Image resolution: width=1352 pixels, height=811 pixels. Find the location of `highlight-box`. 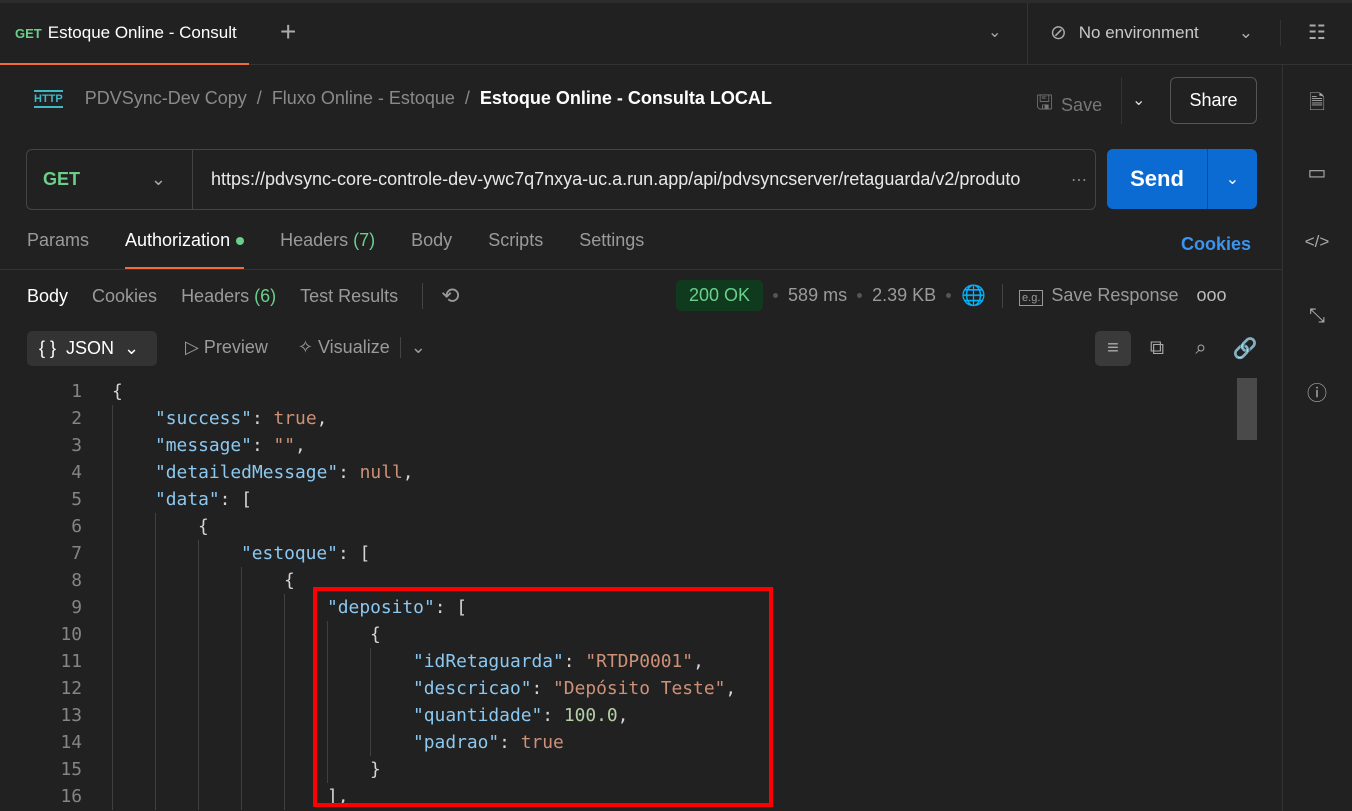

highlight-box is located at coordinates (543, 697).